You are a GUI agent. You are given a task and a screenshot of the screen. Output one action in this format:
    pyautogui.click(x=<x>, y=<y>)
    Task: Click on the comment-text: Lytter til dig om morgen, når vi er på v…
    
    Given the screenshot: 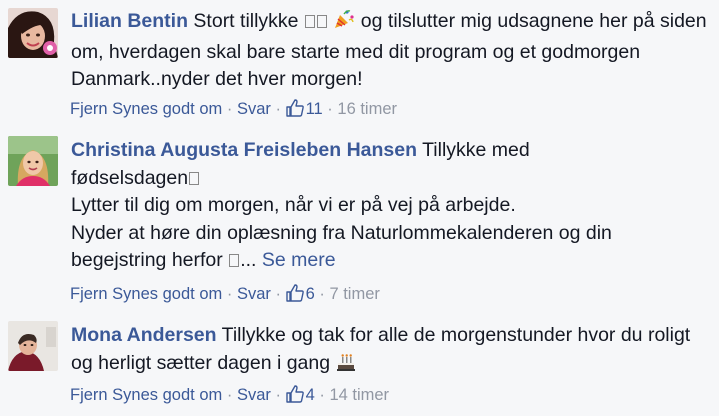 What is the action you would take?
    pyautogui.click(x=293, y=205)
    